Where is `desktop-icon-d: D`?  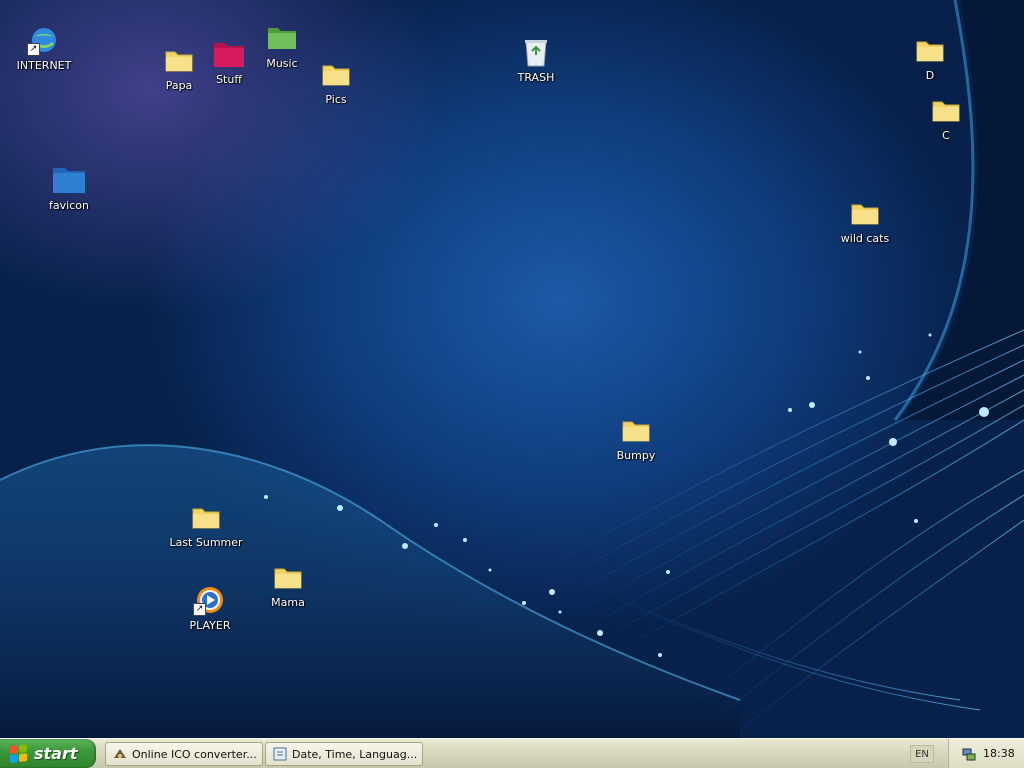 desktop-icon-d: D is located at coordinates (930, 58).